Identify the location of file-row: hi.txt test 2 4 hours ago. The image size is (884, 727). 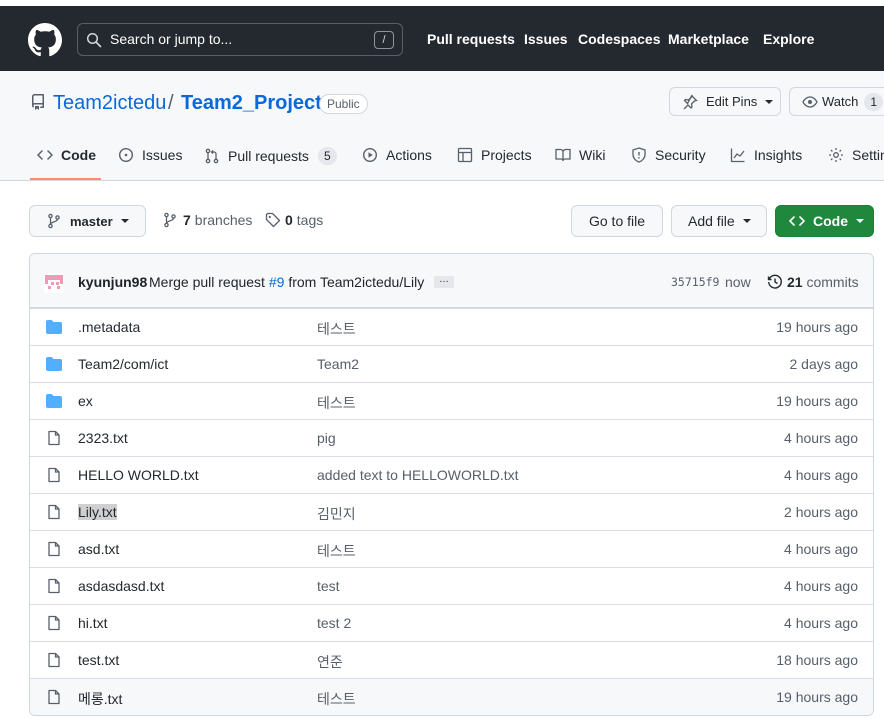
(451, 622).